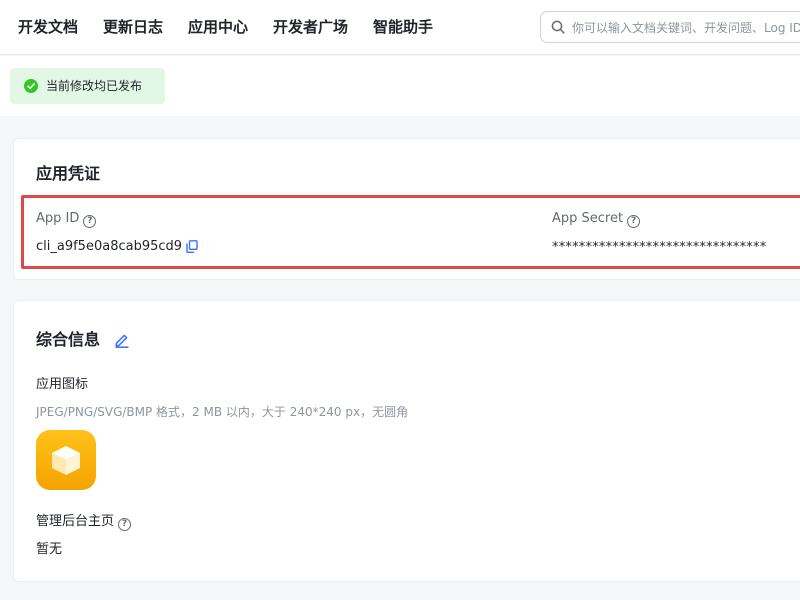 The height and width of the screenshot is (600, 800). Describe the element at coordinates (62, 384) in the screenshot. I see `app-icon-label: 应用图标` at that location.